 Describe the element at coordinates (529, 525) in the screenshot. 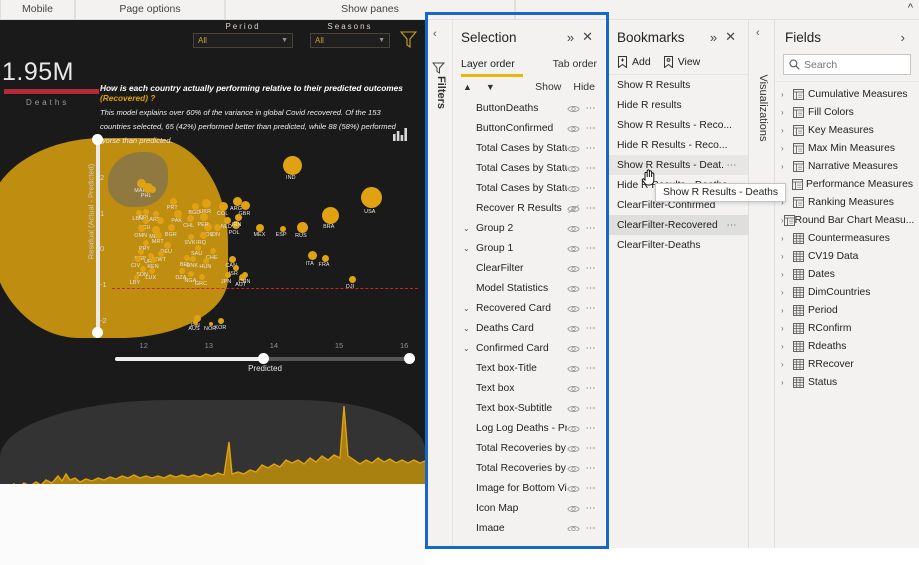

I see `layer-item: Image ⋯` at that location.